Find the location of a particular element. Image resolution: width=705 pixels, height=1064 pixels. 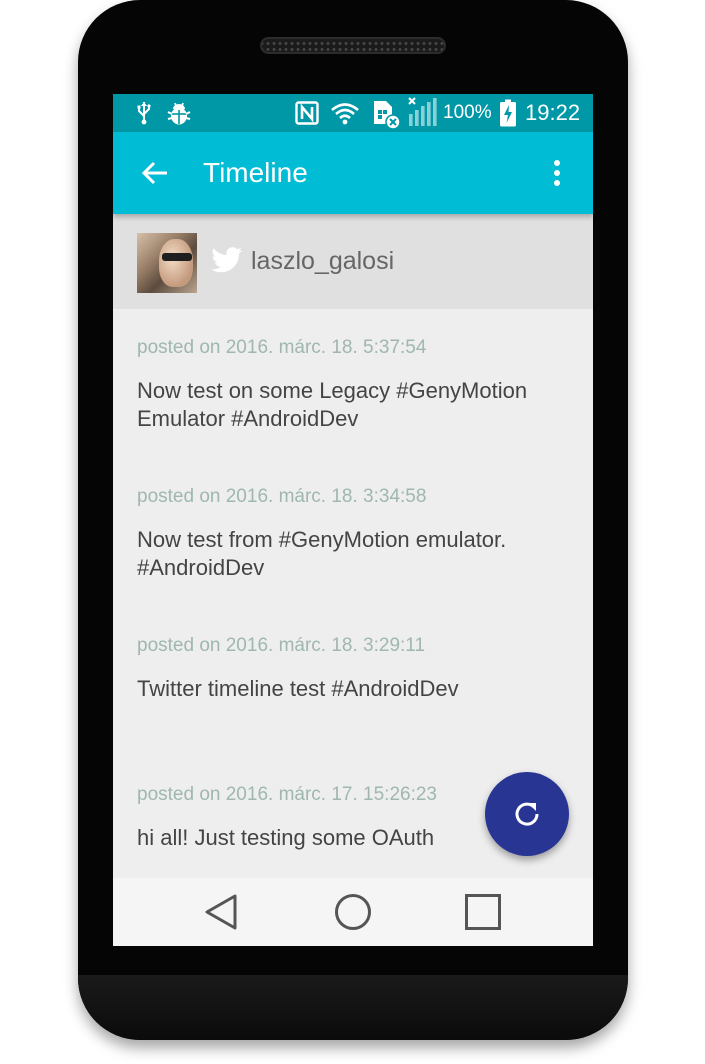

post-date: posted on 2016. márc. 18. 3:29:11 is located at coordinates (281, 645).